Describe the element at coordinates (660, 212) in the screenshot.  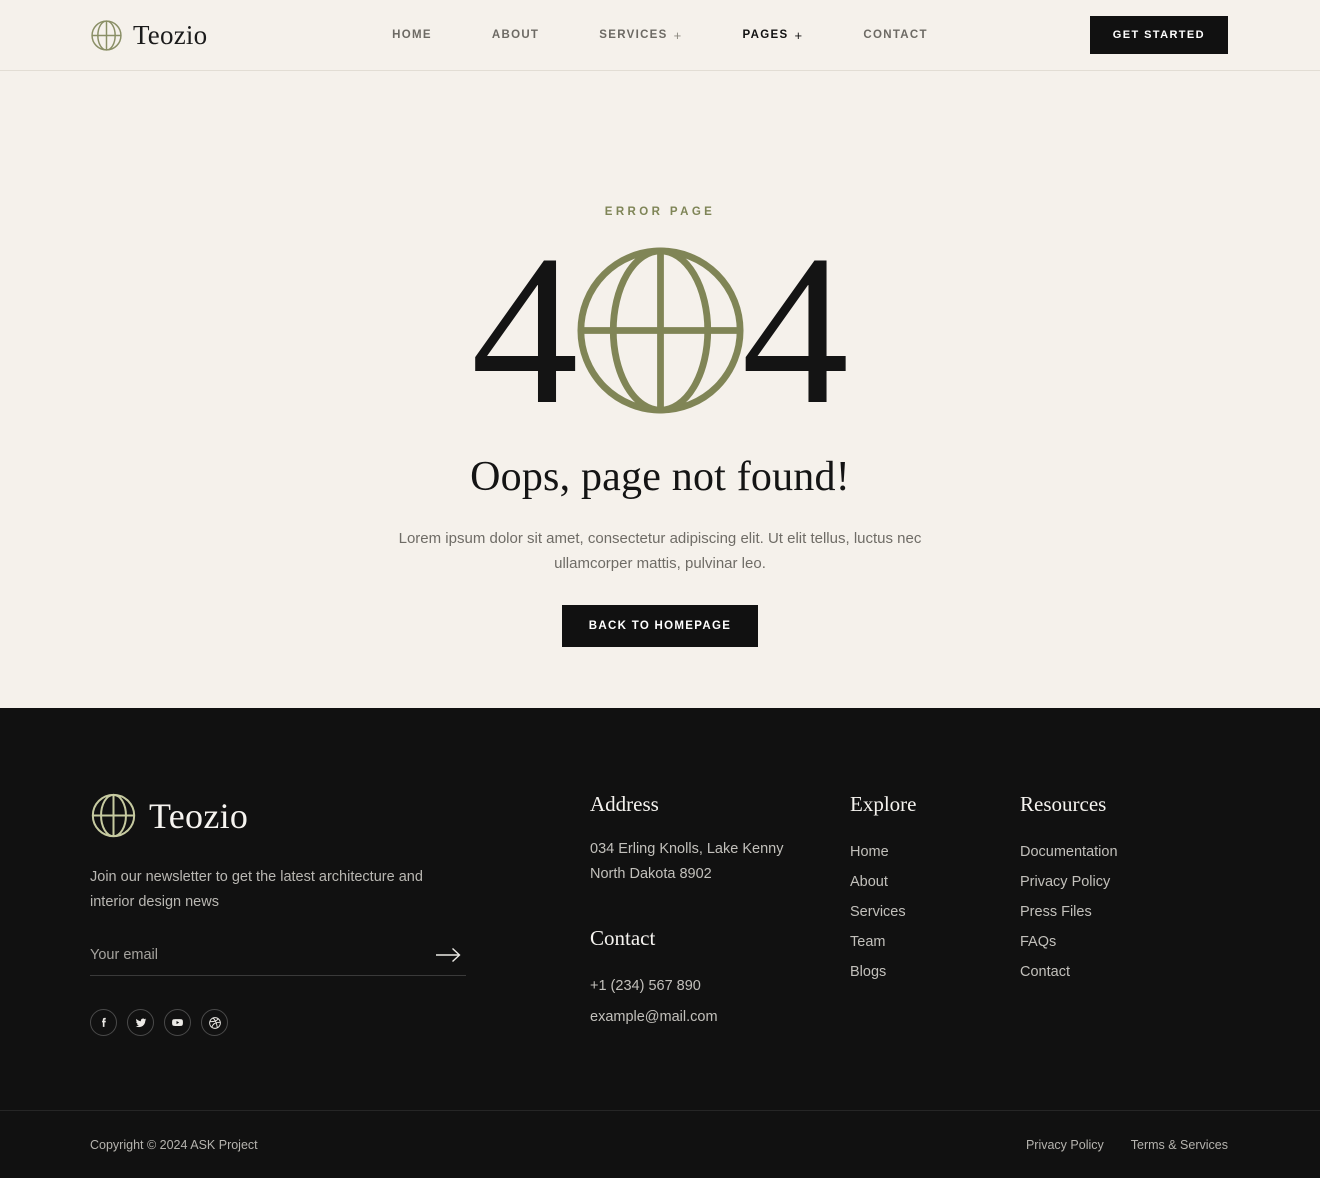
I see `eyebrow-label: ERROR PAGE` at that location.